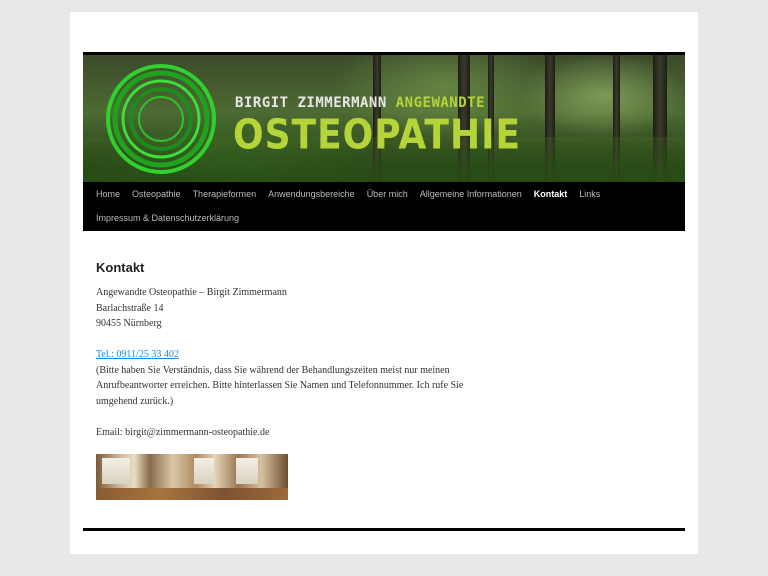 The image size is (768, 576). Describe the element at coordinates (183, 432) in the screenshot. I see `email-text: Email: birgit@zimmermann-osteopathie.de` at that location.